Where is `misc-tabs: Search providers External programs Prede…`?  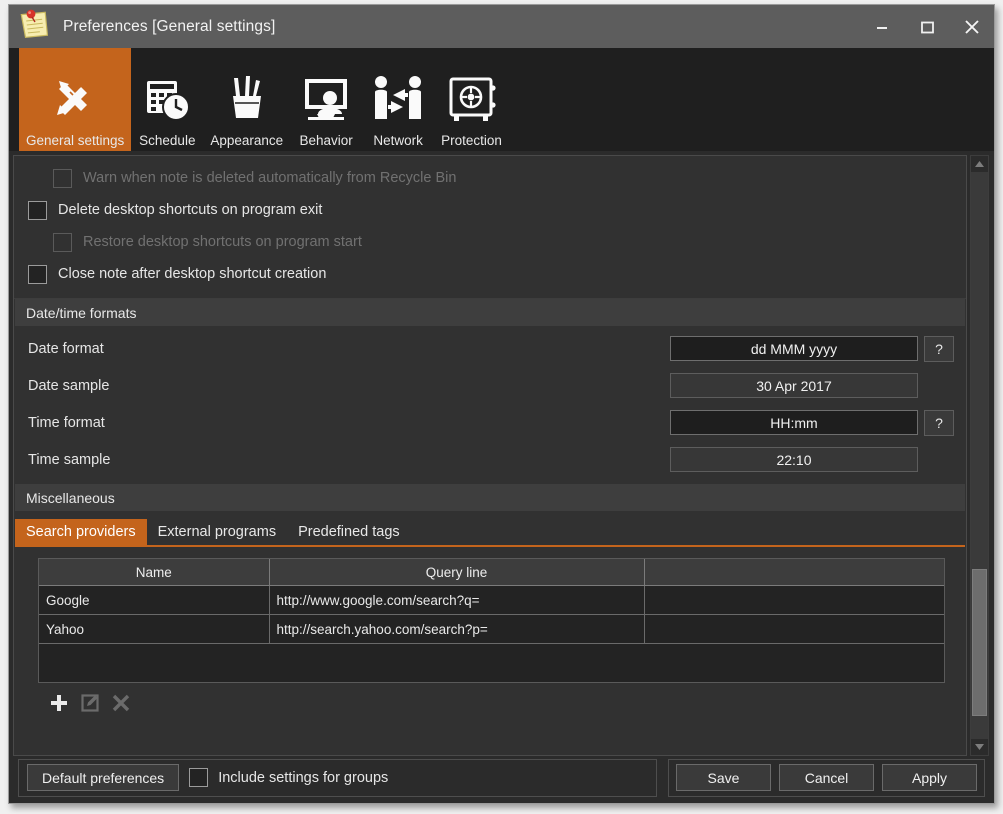 misc-tabs: Search providers External programs Prede… is located at coordinates (490, 532).